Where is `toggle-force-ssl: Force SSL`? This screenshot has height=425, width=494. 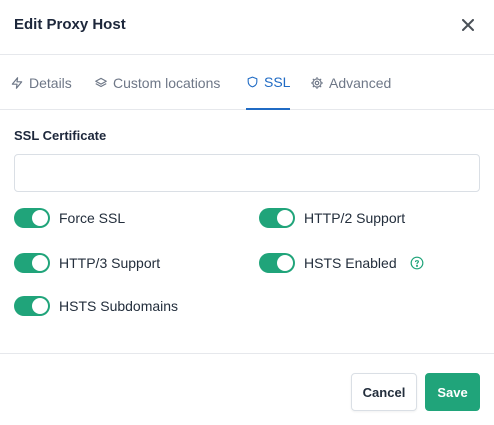
toggle-force-ssl: Force SSL is located at coordinates (69, 218).